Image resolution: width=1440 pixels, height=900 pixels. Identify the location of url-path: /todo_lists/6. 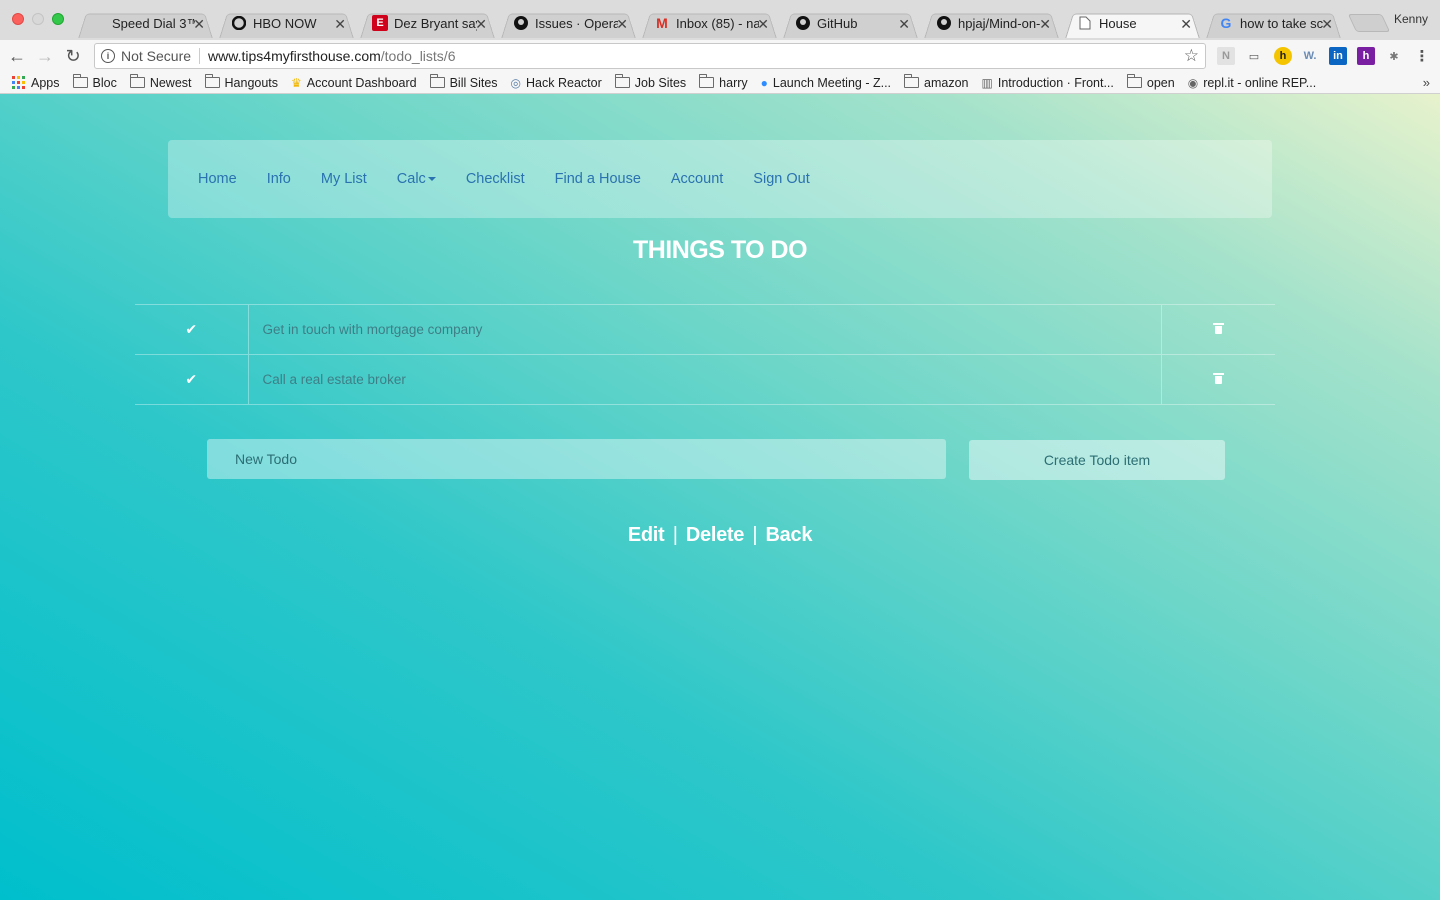
(418, 56).